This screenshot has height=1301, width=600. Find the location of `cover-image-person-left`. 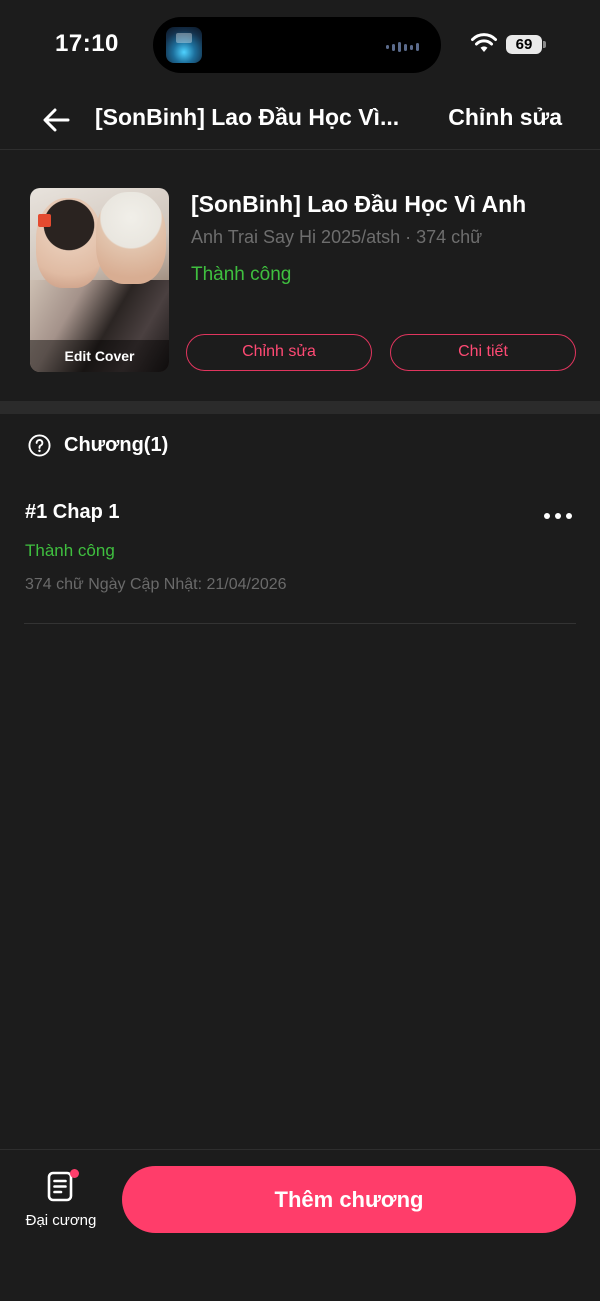

cover-image-person-left is located at coordinates (69, 243).